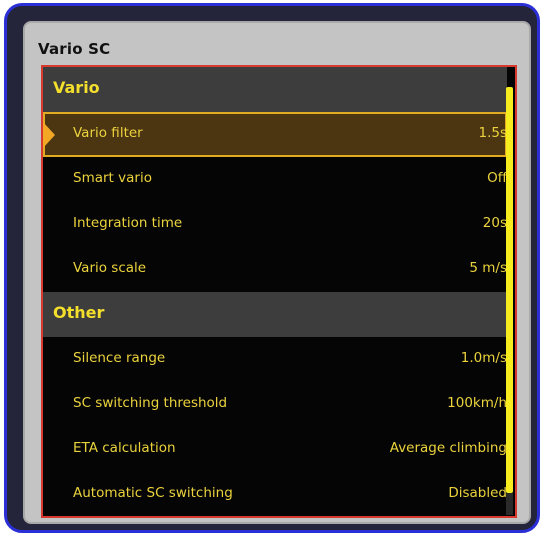  What do you see at coordinates (76, 87) in the screenshot?
I see `section-label: Vario` at bounding box center [76, 87].